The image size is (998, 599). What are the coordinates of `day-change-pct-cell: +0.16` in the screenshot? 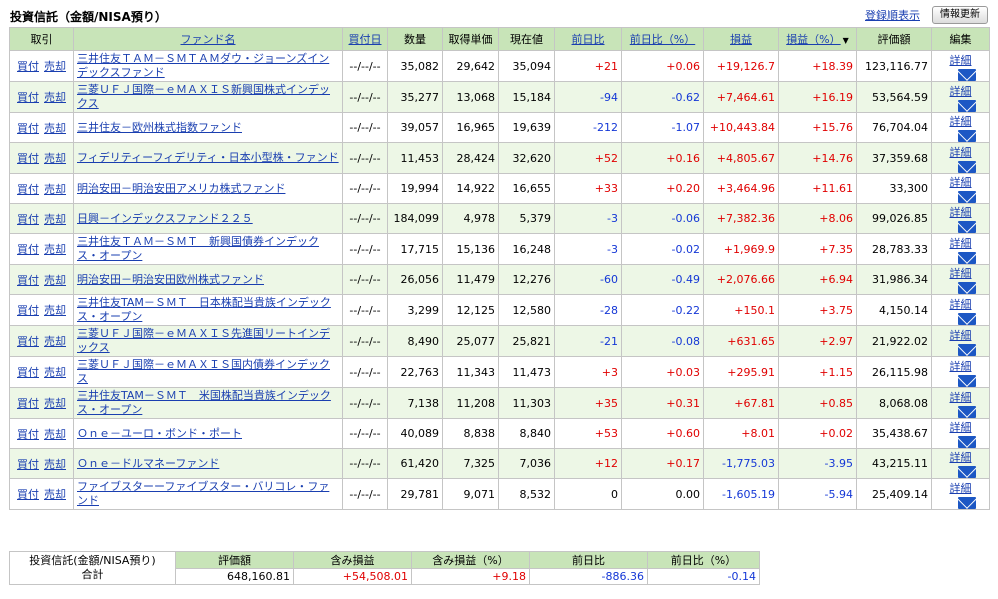 It's located at (662, 158).